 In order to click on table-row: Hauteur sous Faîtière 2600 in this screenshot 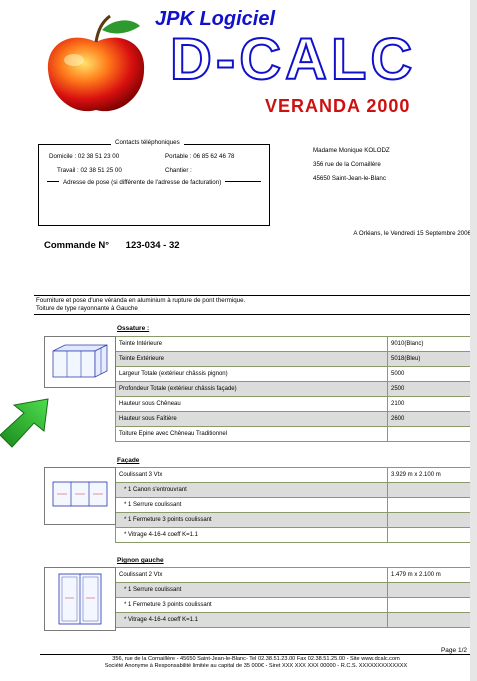, I will do `click(294, 419)`.